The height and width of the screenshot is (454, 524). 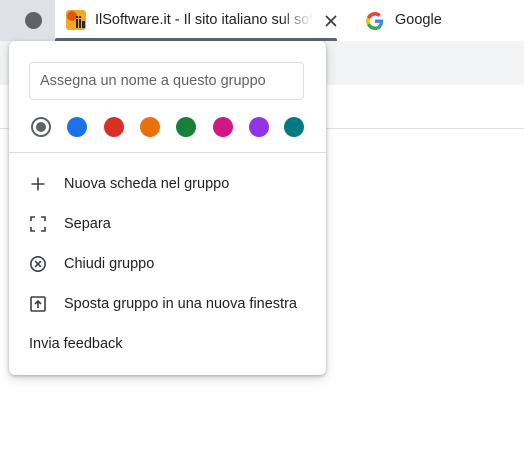 I want to click on menu-item-send-feedback: Invia feedback, so click(x=167, y=344).